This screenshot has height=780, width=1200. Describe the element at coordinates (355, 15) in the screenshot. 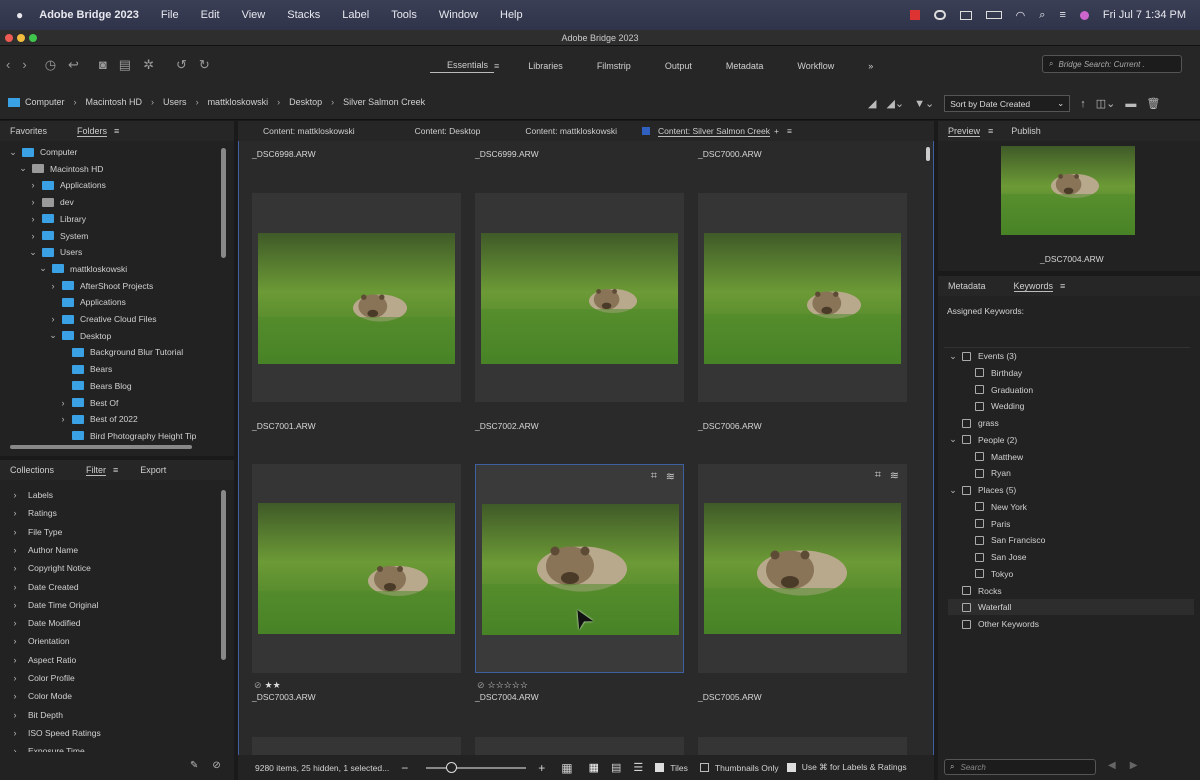

I see `menu-label: Label` at that location.